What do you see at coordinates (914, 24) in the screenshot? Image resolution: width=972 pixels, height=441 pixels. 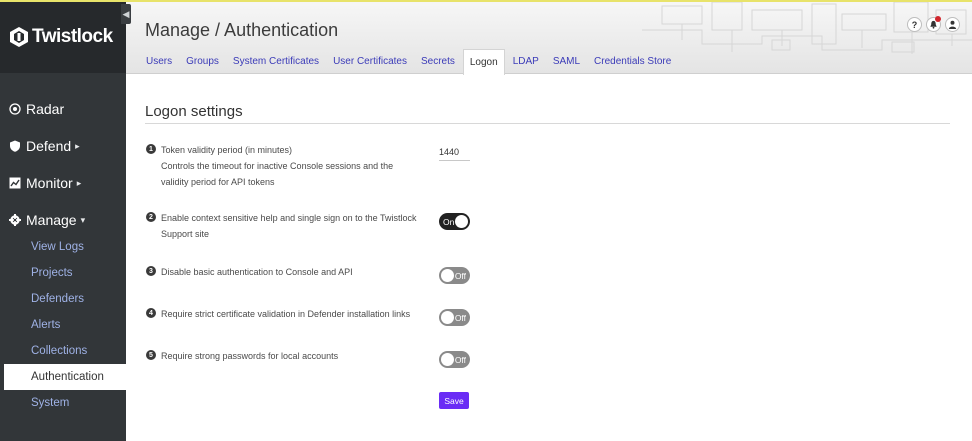 I see `help-icon: ?` at bounding box center [914, 24].